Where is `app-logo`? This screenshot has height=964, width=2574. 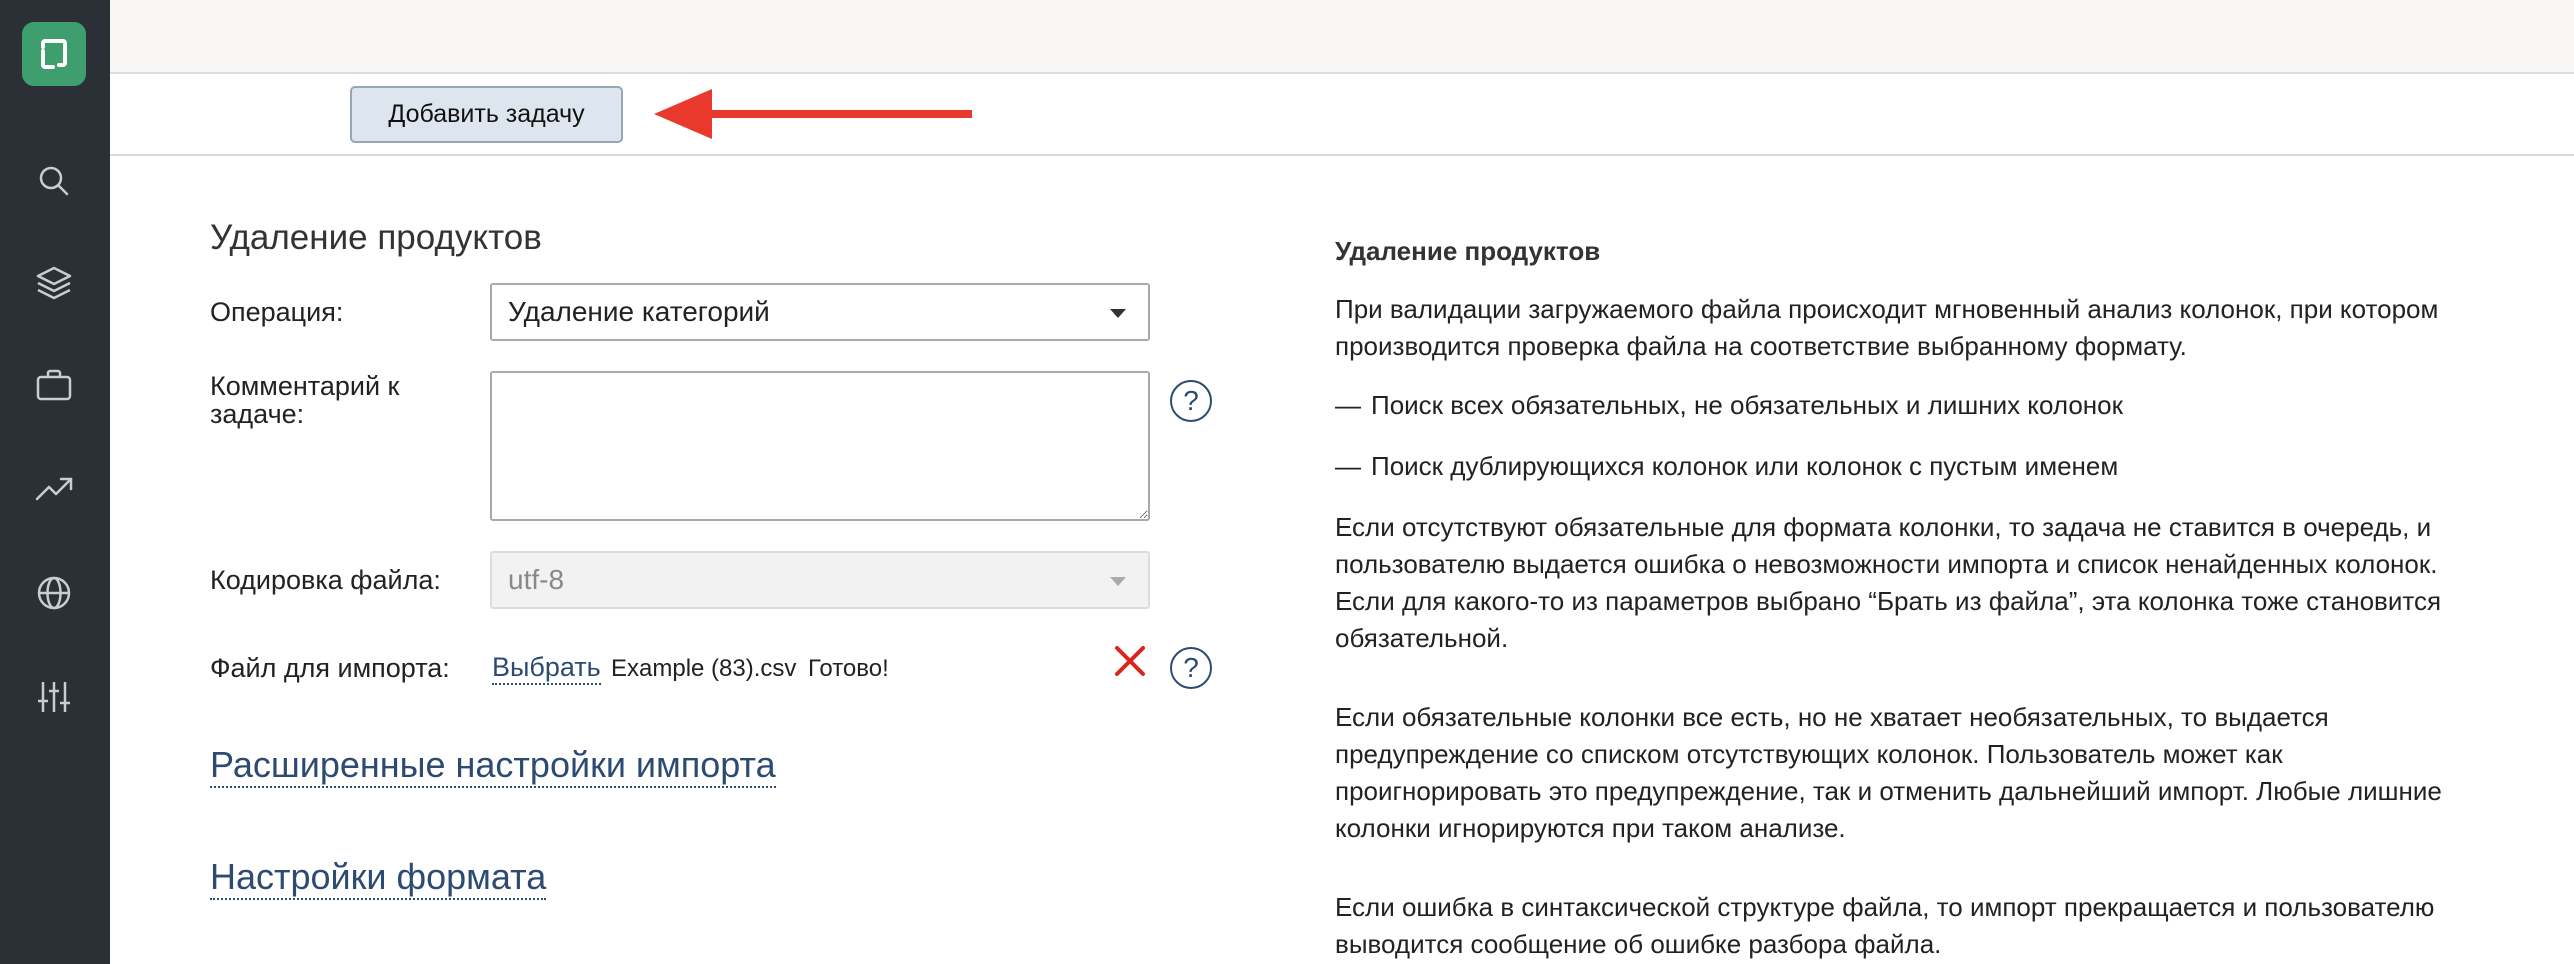 app-logo is located at coordinates (54, 54).